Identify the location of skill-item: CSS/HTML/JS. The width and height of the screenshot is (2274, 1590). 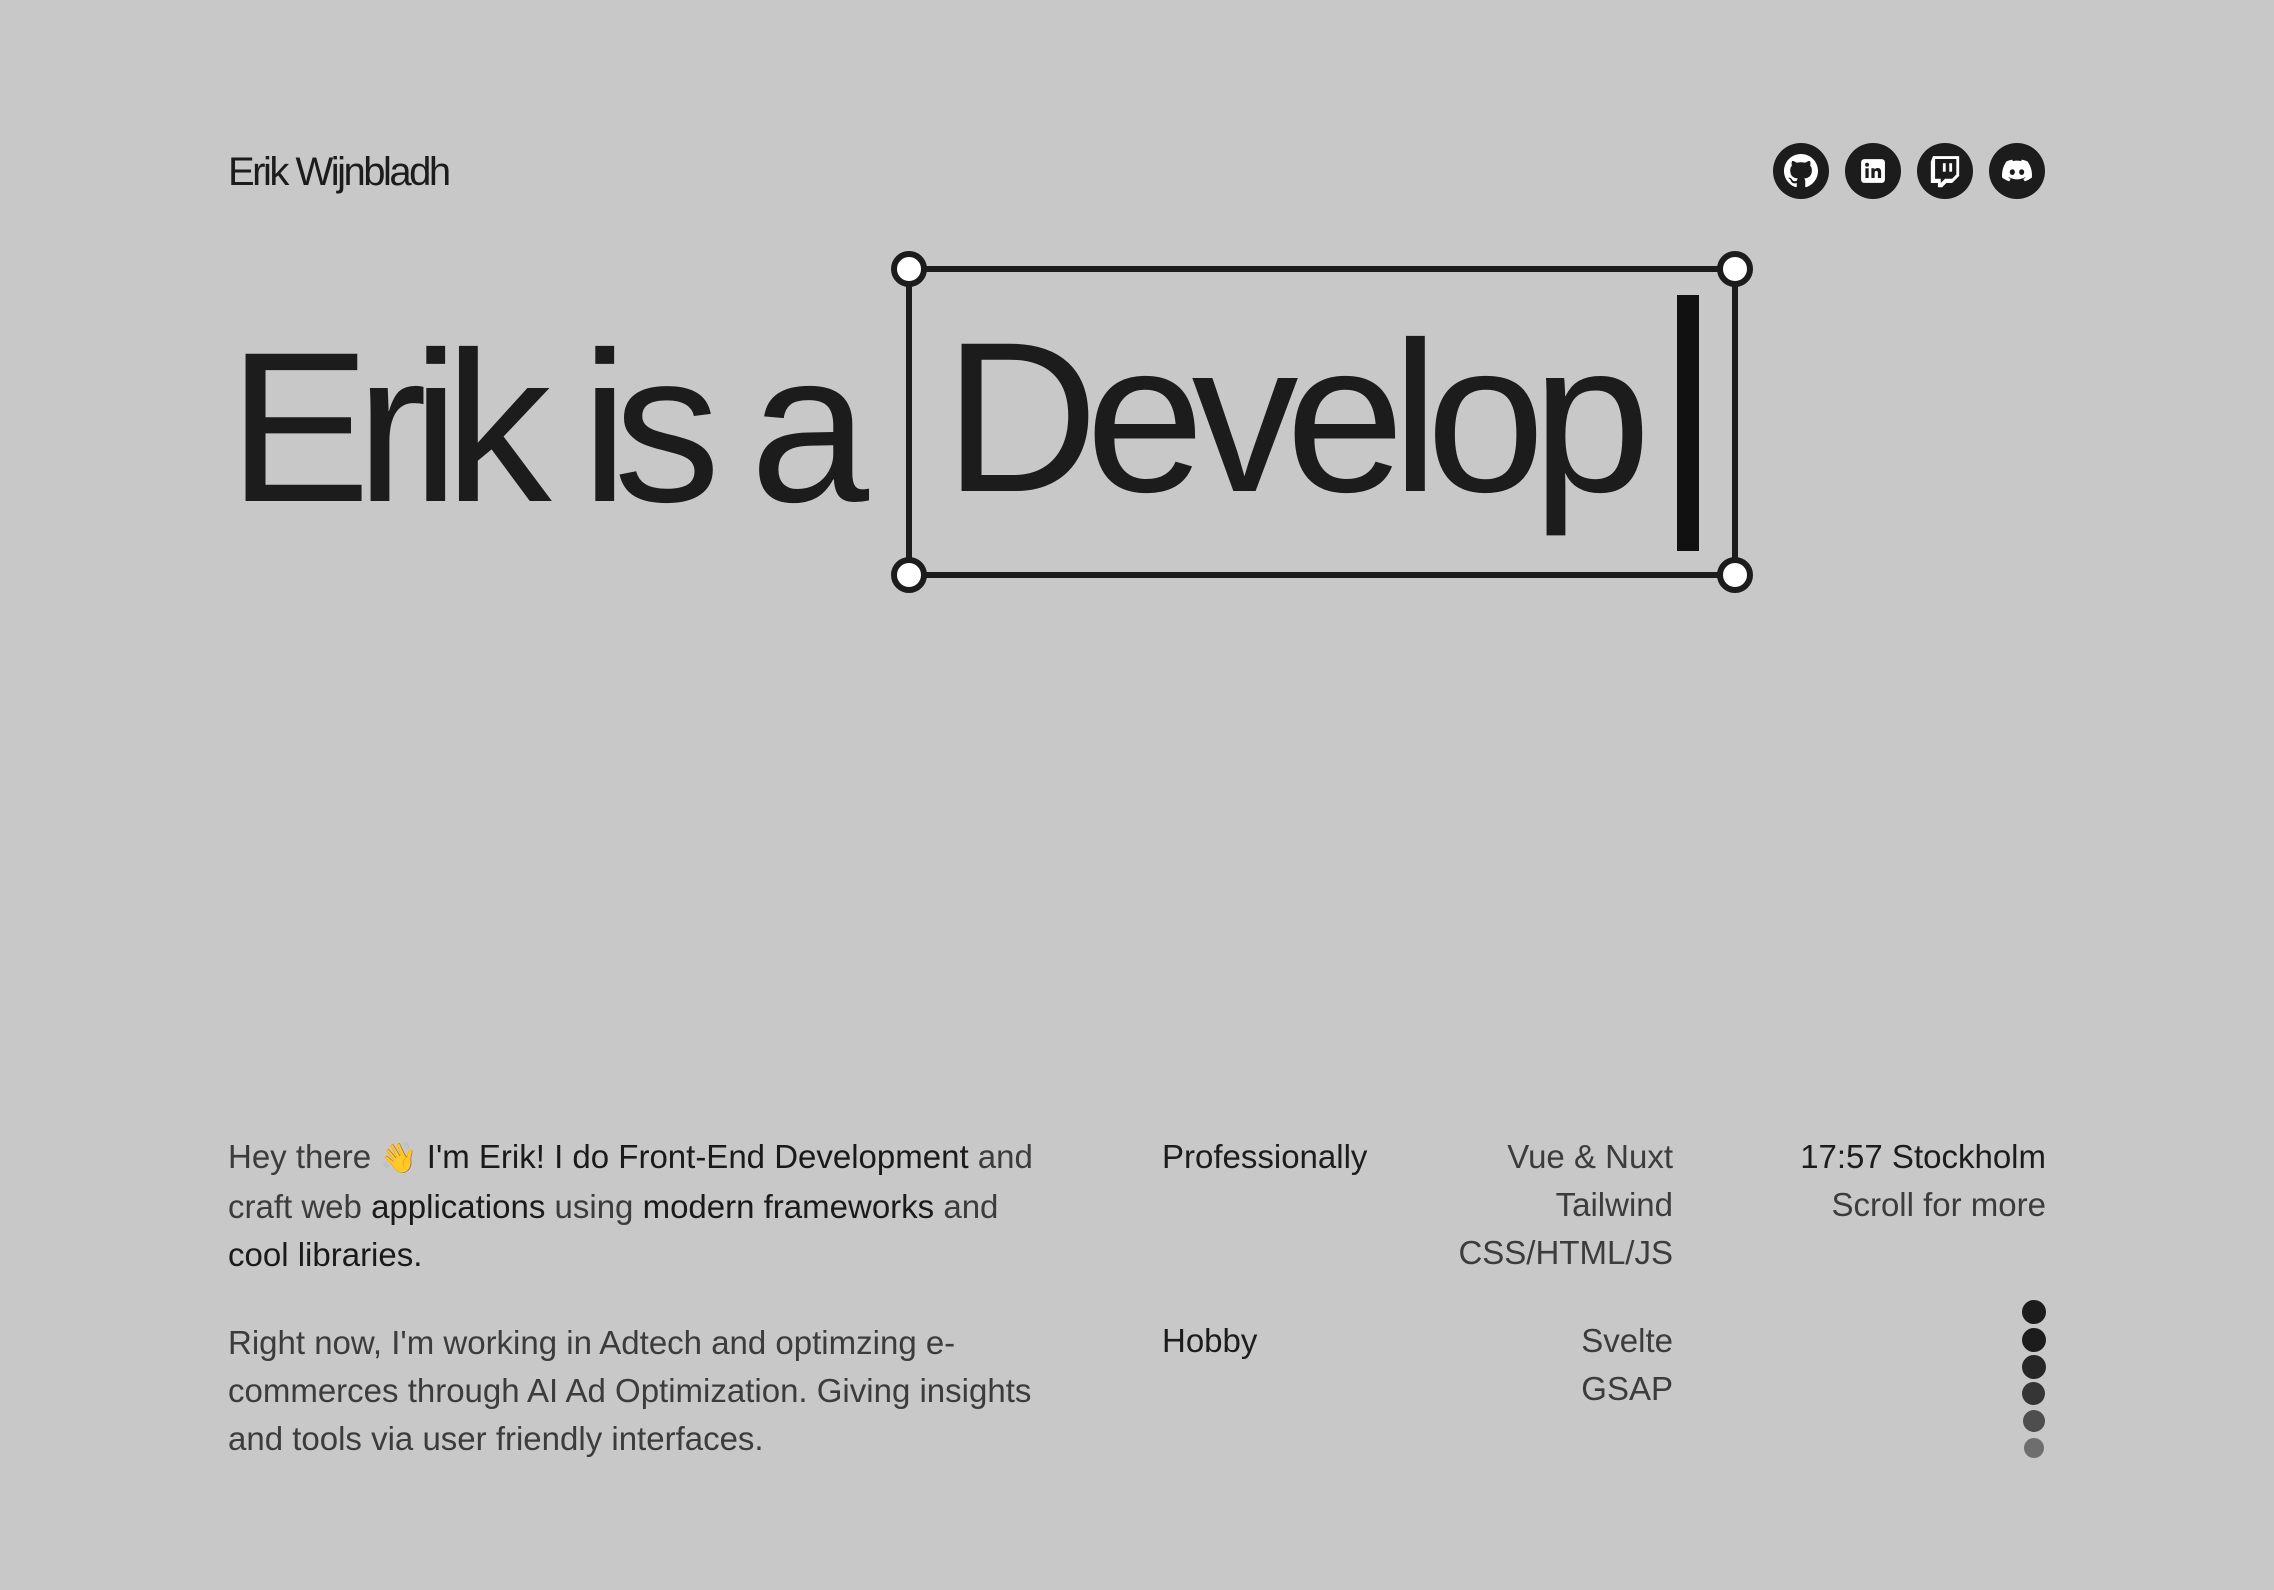
(1565, 1252).